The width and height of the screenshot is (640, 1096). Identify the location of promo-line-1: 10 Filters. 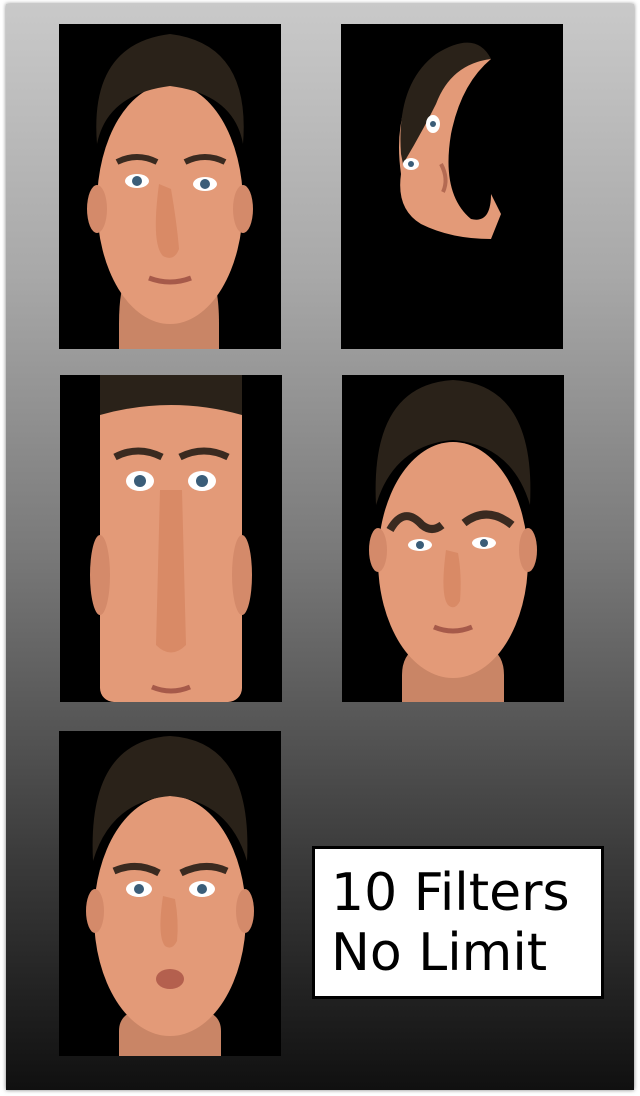
(450, 892).